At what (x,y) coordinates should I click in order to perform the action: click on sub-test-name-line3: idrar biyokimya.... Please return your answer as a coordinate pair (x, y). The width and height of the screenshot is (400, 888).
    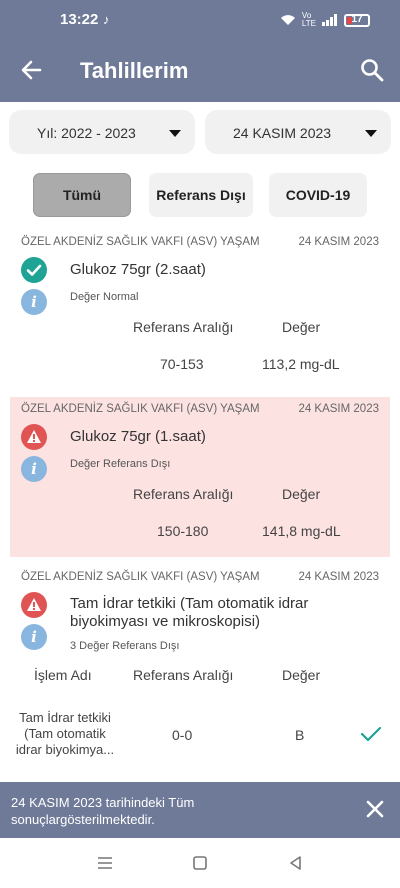
    Looking at the image, I should click on (65, 749).